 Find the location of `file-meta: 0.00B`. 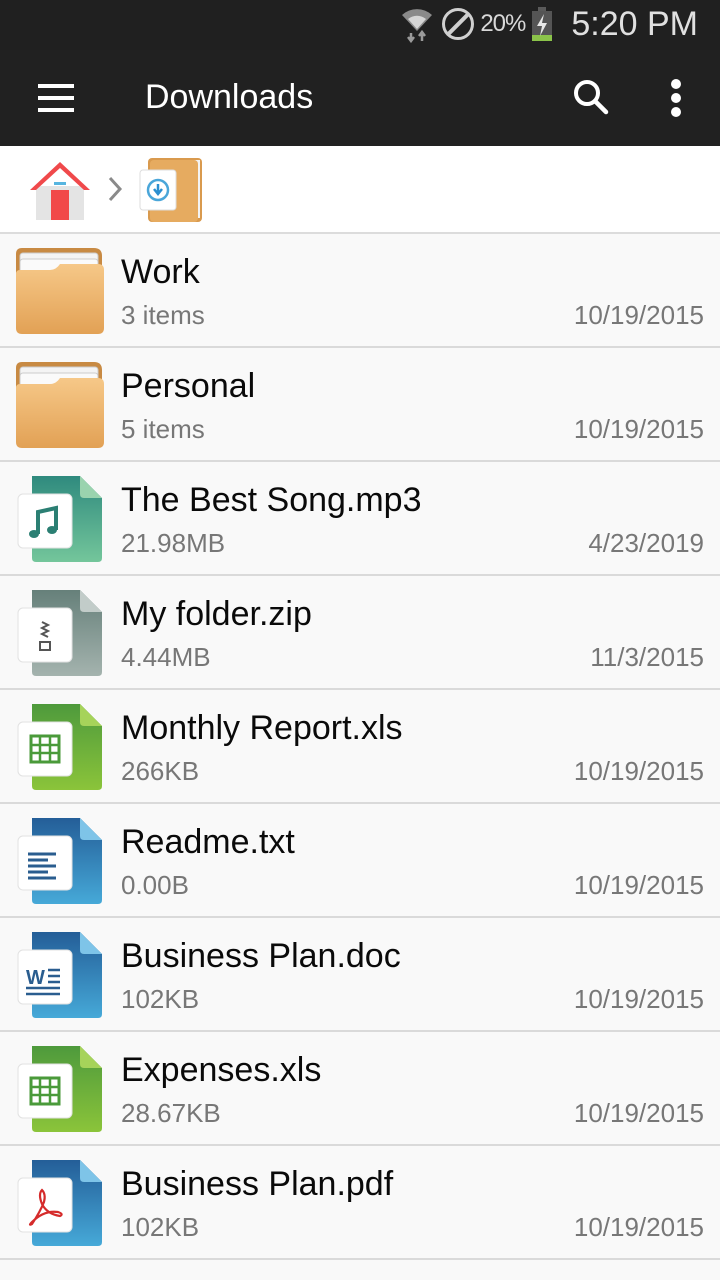

file-meta: 0.00B is located at coordinates (155, 885).